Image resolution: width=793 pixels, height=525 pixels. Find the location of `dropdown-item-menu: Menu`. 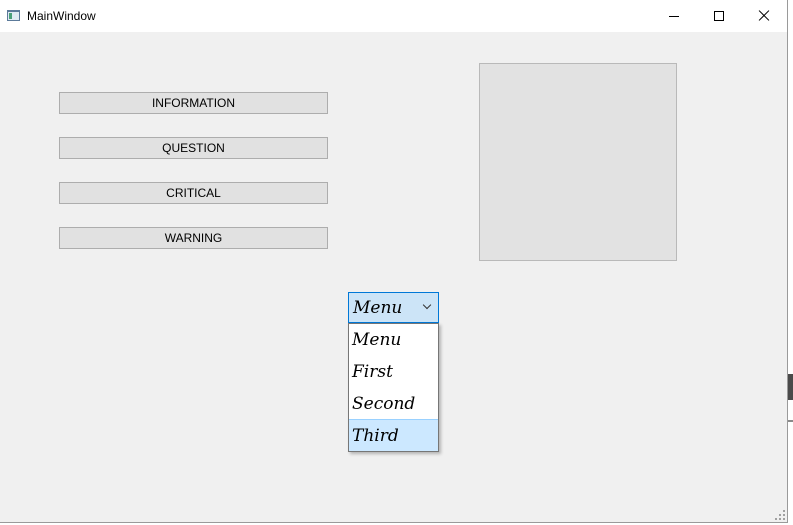

dropdown-item-menu: Menu is located at coordinates (393, 340).